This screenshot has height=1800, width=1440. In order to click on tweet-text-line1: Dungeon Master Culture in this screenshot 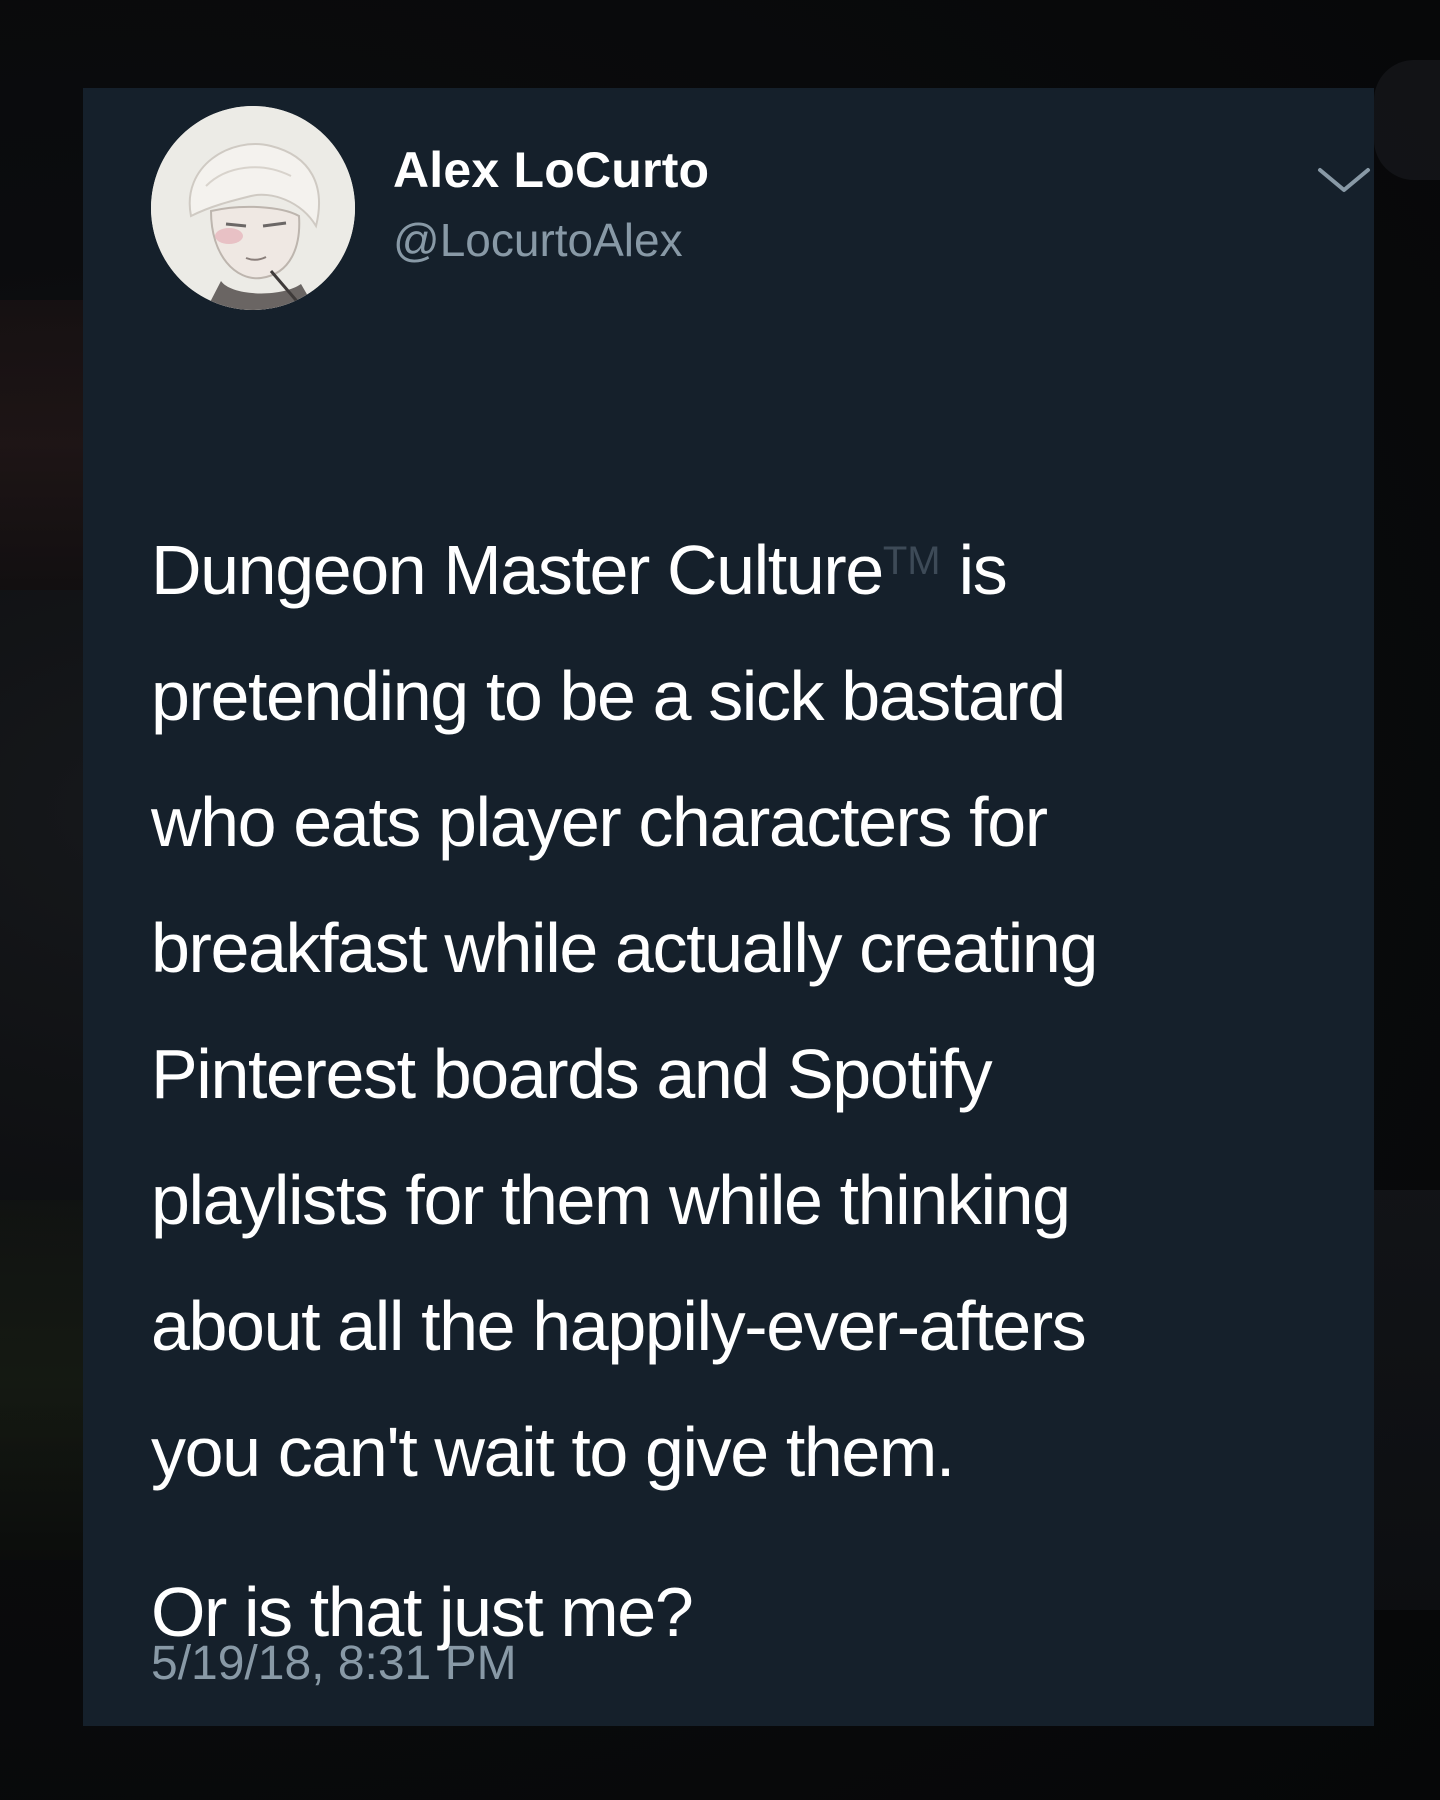, I will do `click(517, 570)`.